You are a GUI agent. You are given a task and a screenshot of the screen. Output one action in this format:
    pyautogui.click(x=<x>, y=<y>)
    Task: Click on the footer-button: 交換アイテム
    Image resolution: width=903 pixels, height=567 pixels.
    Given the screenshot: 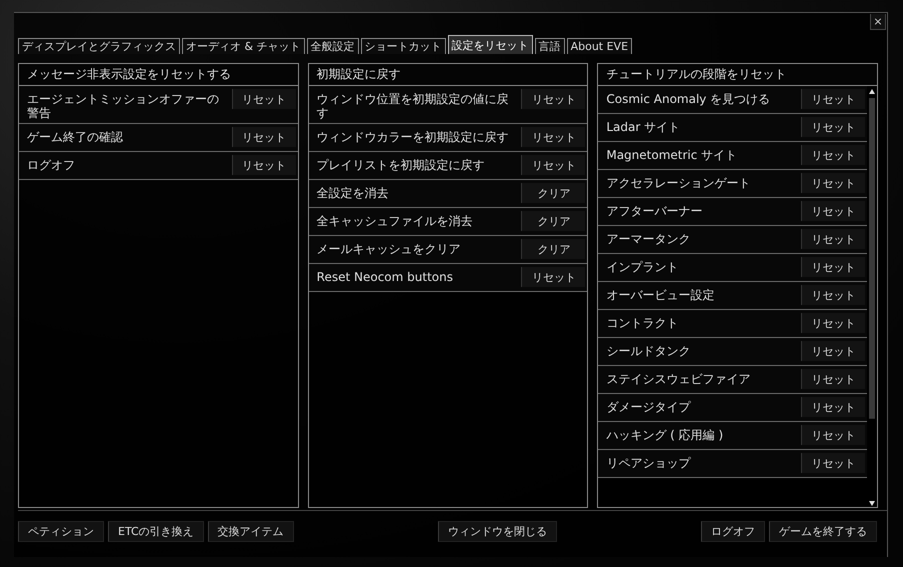 What is the action you would take?
    pyautogui.click(x=251, y=531)
    